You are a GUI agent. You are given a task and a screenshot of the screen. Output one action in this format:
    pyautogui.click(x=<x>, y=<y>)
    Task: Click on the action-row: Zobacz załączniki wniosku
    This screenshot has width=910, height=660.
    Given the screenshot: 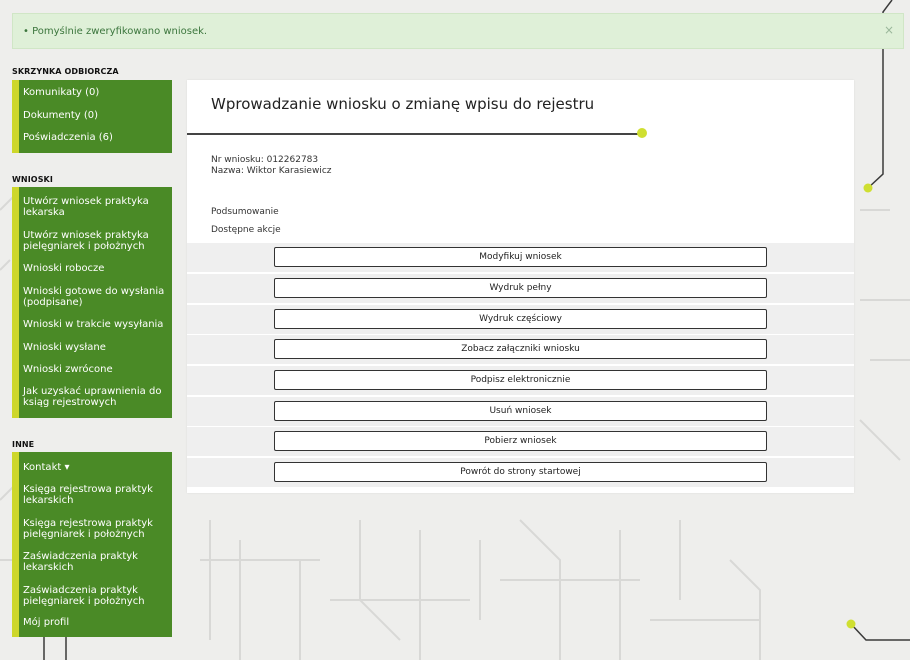 What is the action you would take?
    pyautogui.click(x=520, y=349)
    